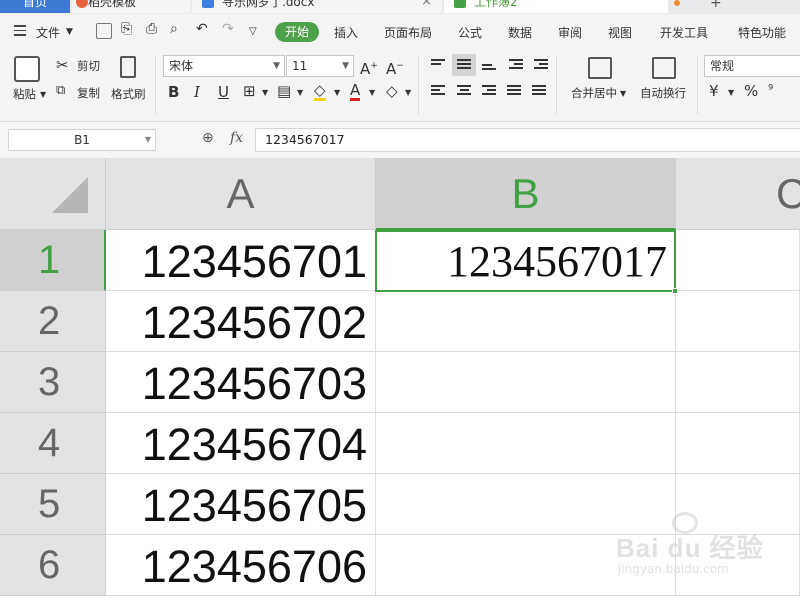 This screenshot has width=800, height=600. What do you see at coordinates (202, 29) in the screenshot?
I see `undo-icon: ↶` at bounding box center [202, 29].